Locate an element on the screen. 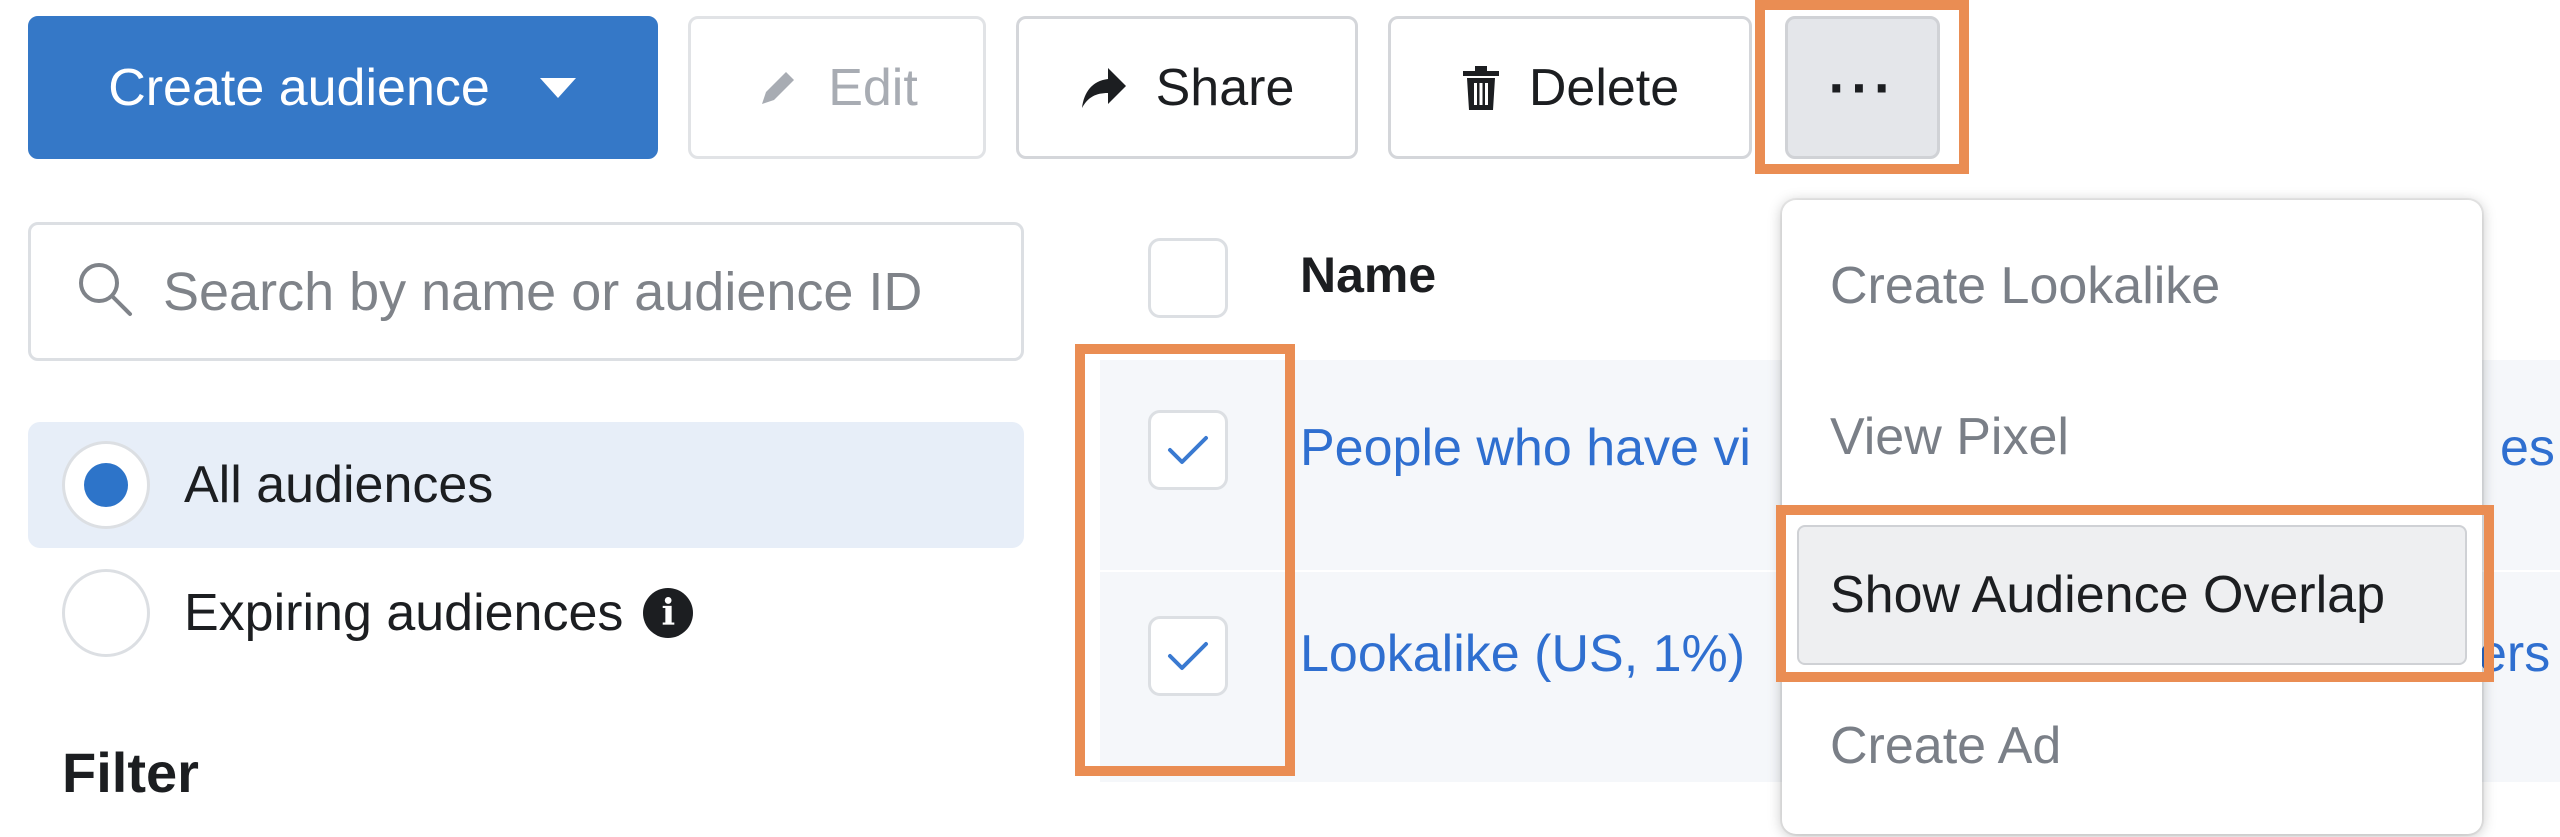 Image resolution: width=2560 pixels, height=837 pixels. audience-name-link: Lookalike (US, 1%) is located at coordinates (1522, 654).